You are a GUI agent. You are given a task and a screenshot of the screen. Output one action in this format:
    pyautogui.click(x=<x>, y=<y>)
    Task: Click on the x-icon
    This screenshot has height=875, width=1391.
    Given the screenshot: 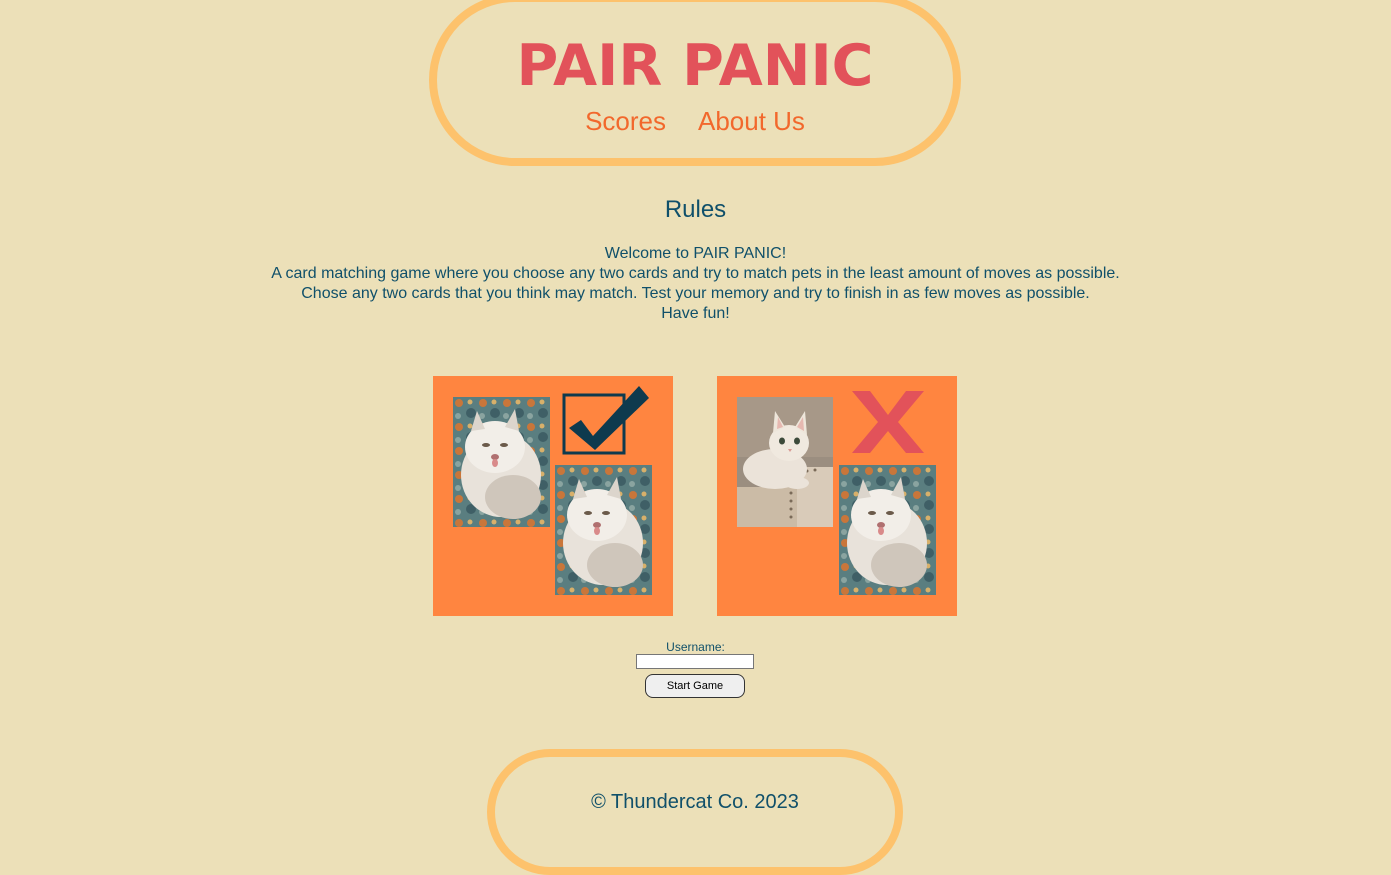 What is the action you would take?
    pyautogui.click(x=888, y=422)
    